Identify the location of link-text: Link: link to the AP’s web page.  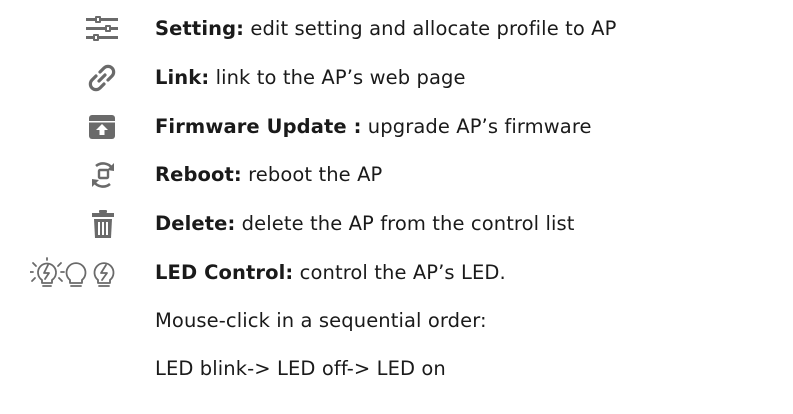
(310, 78).